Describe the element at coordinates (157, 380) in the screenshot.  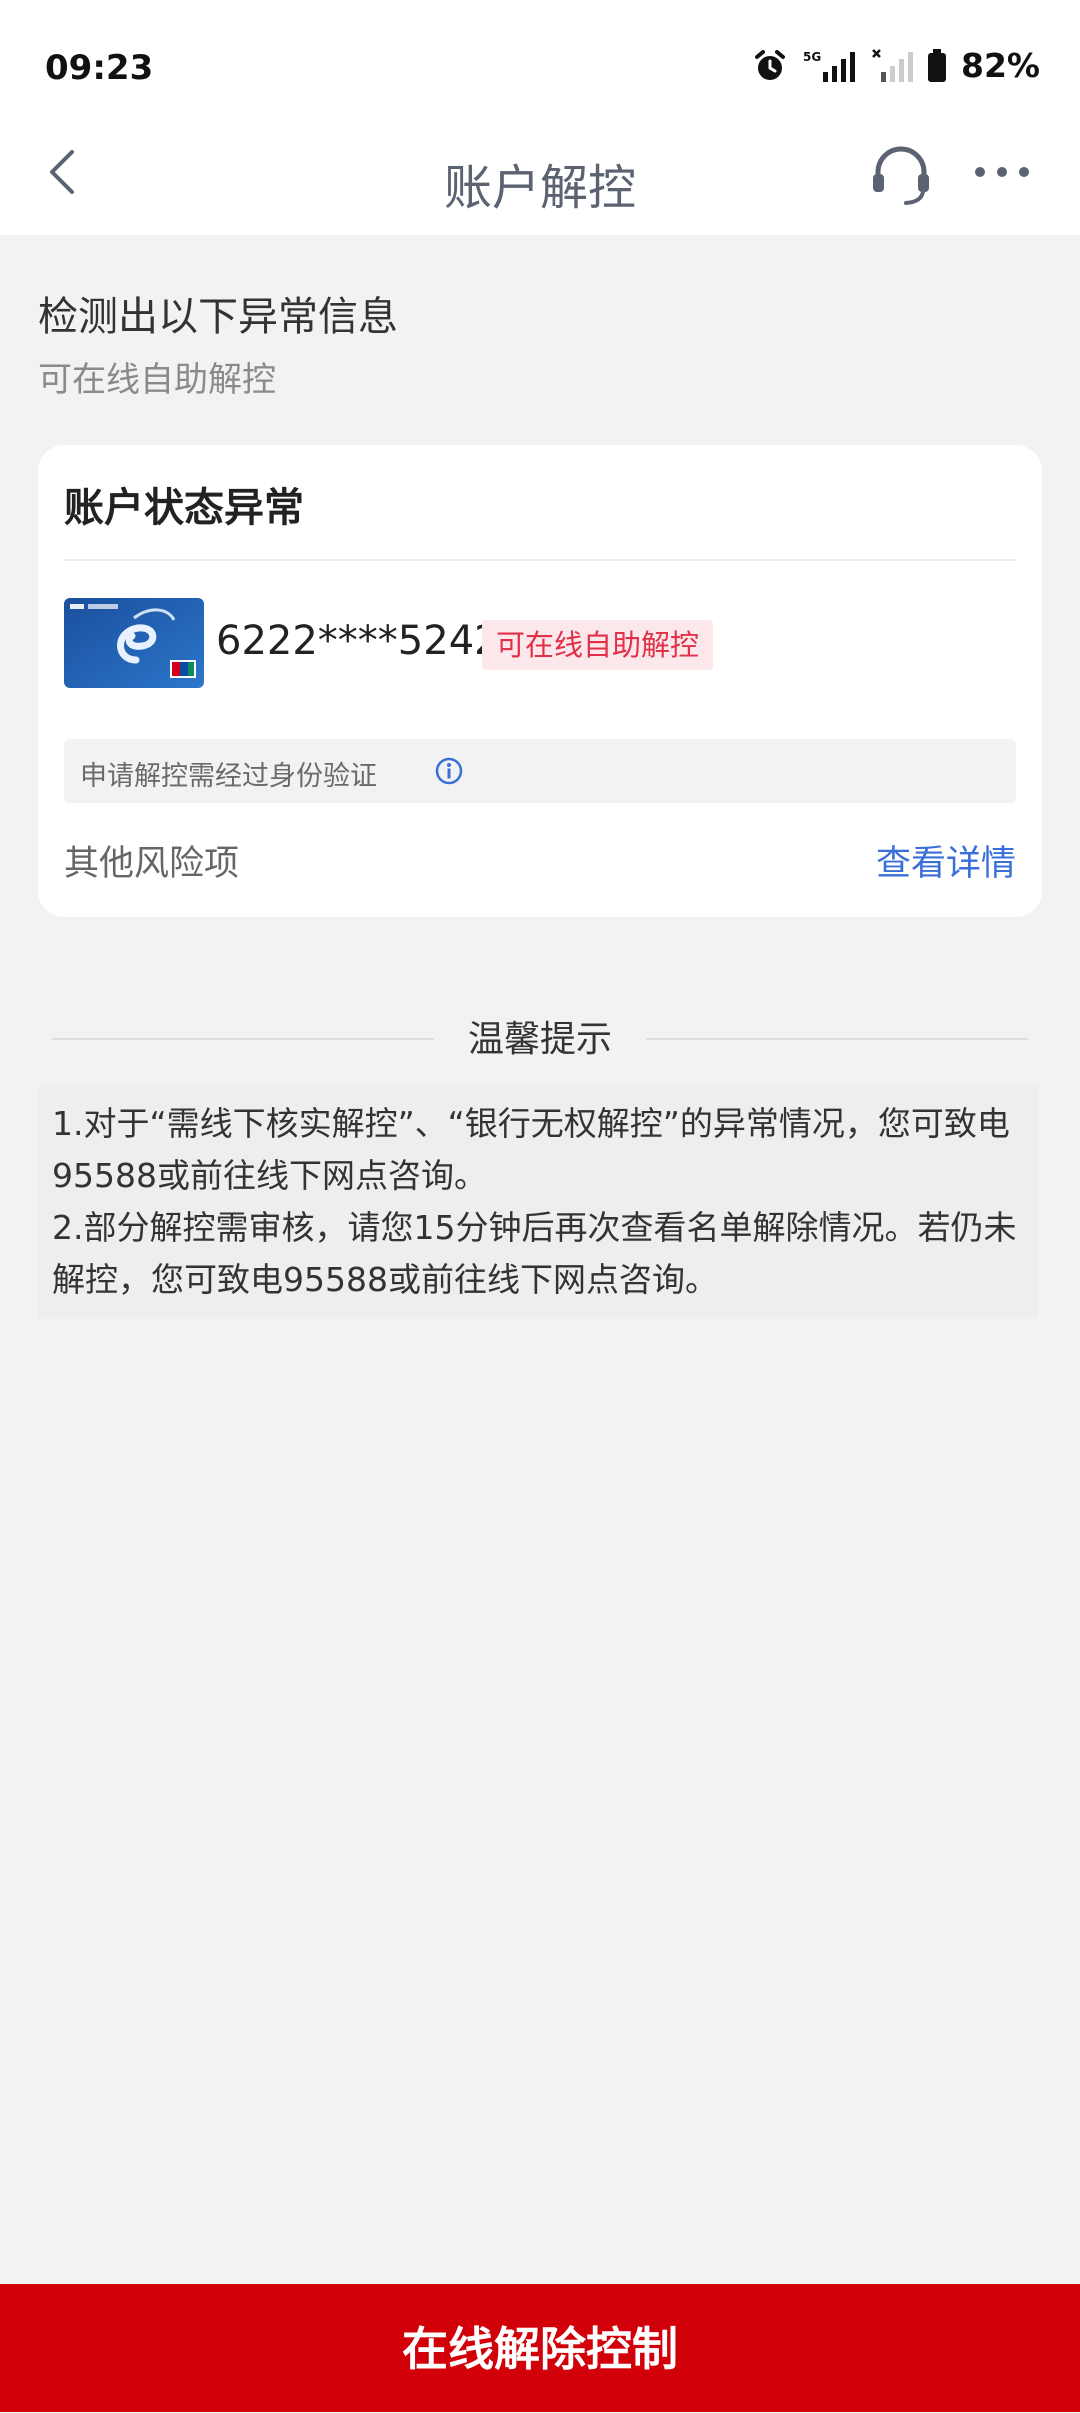
I see `detect-subtitle: 可在线自助解控` at that location.